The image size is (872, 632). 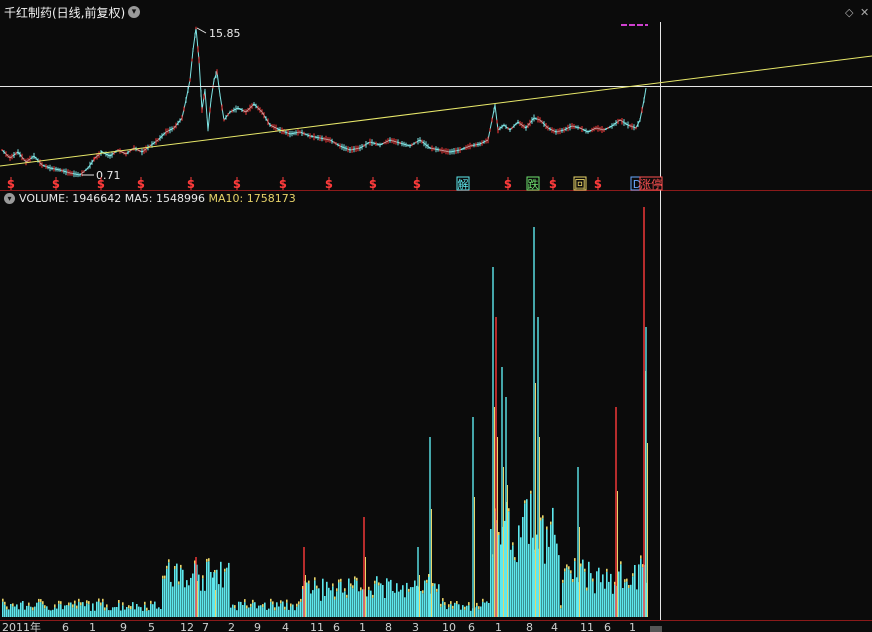 What do you see at coordinates (554, 626) in the screenshot?
I see `time-axis-label: 4` at bounding box center [554, 626].